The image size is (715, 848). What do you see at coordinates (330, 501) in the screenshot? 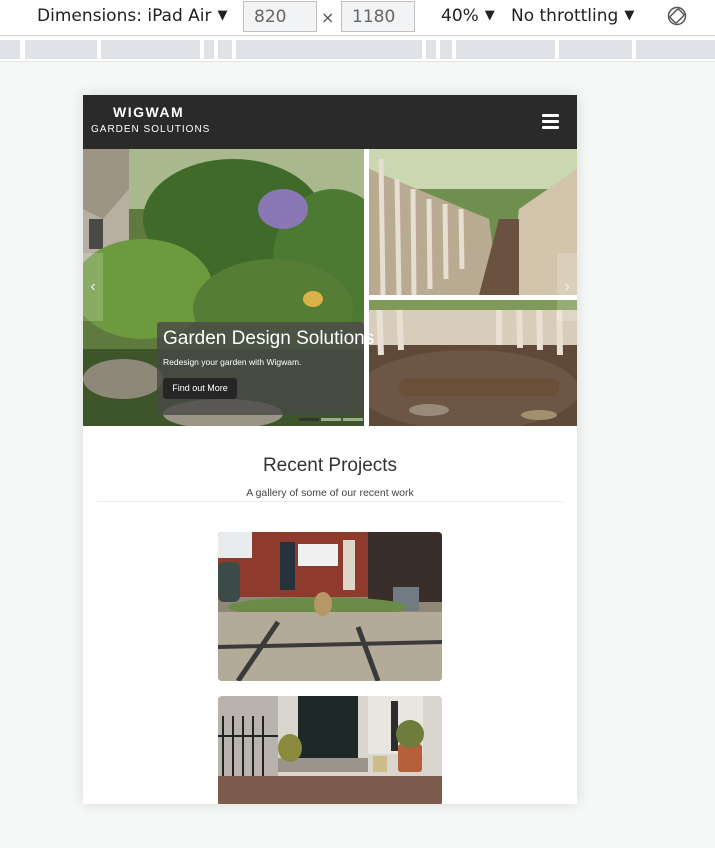
I see `section-divider` at bounding box center [330, 501].